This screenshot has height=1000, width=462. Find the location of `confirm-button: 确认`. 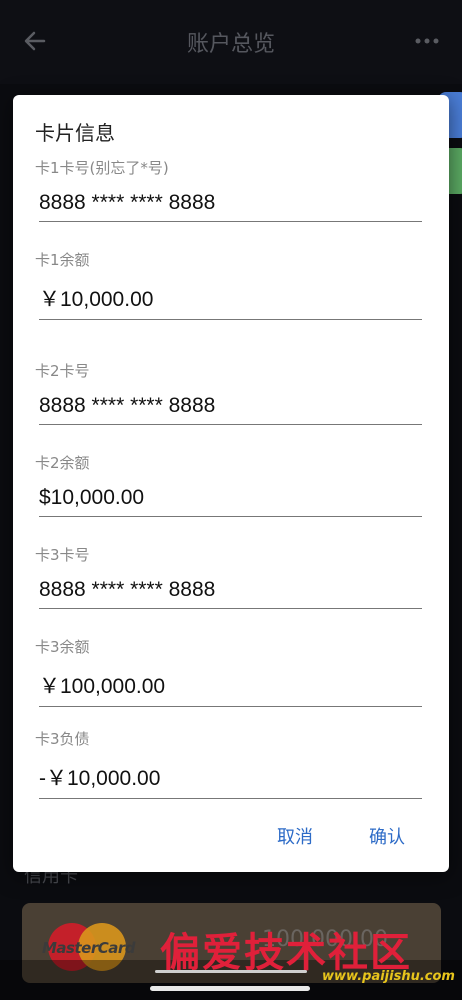

confirm-button: 确认 is located at coordinates (387, 836).